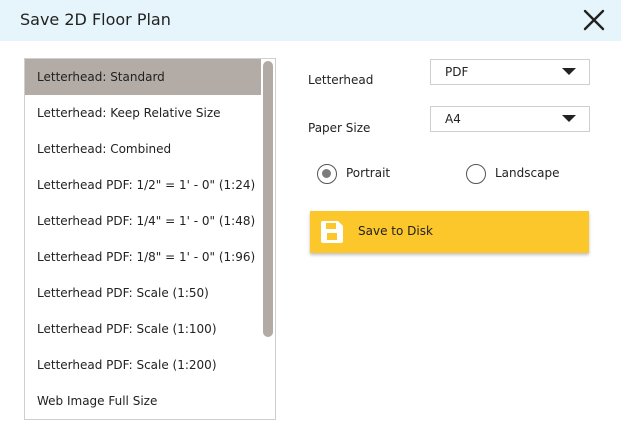  What do you see at coordinates (143, 149) in the screenshot?
I see `list-item: Letterhead: Combined` at bounding box center [143, 149].